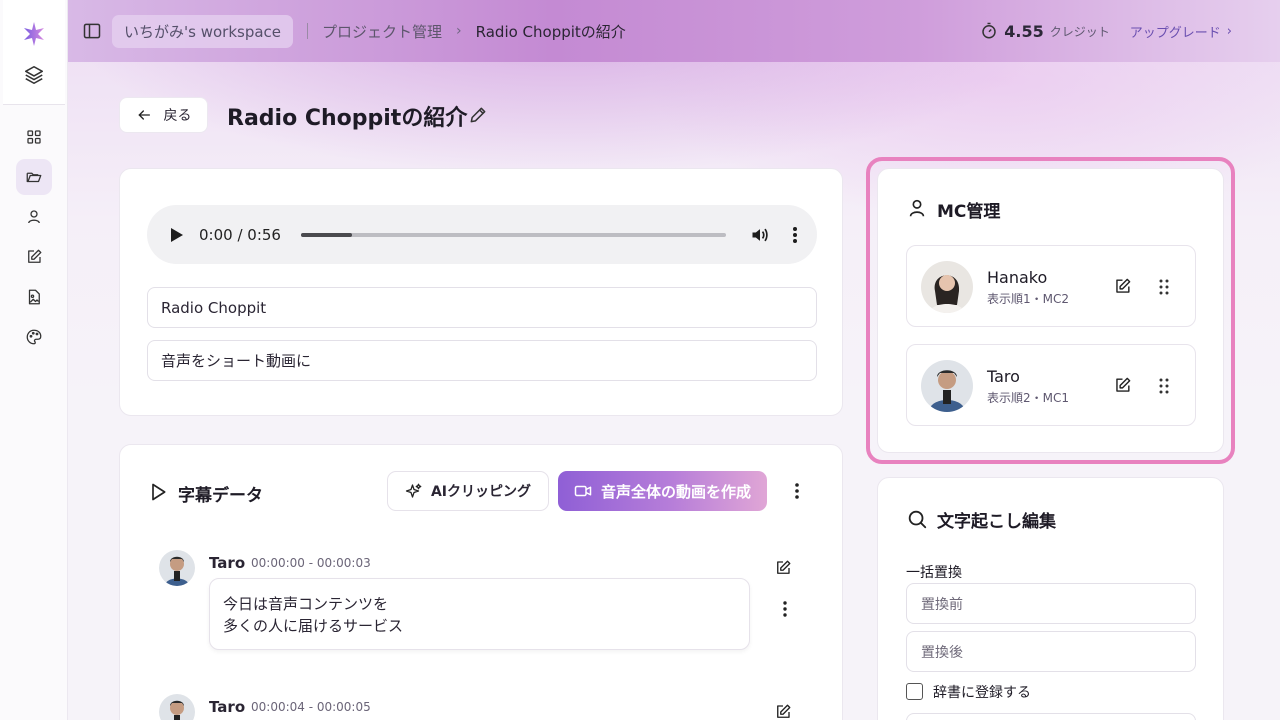  I want to click on edit-square-icon, so click(34, 256).